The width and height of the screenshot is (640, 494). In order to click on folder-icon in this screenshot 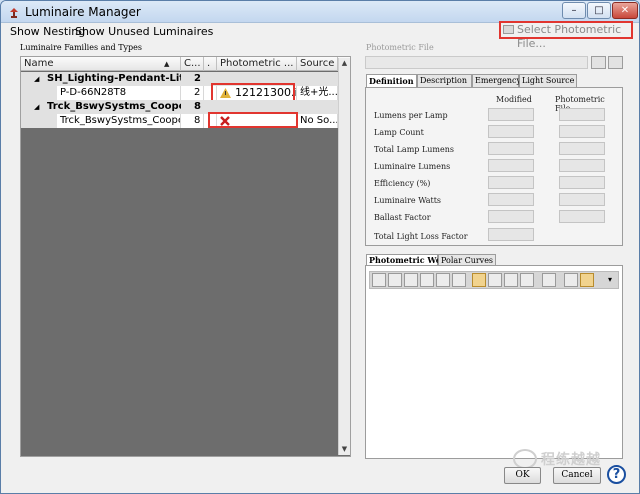, I will do `click(508, 29)`.